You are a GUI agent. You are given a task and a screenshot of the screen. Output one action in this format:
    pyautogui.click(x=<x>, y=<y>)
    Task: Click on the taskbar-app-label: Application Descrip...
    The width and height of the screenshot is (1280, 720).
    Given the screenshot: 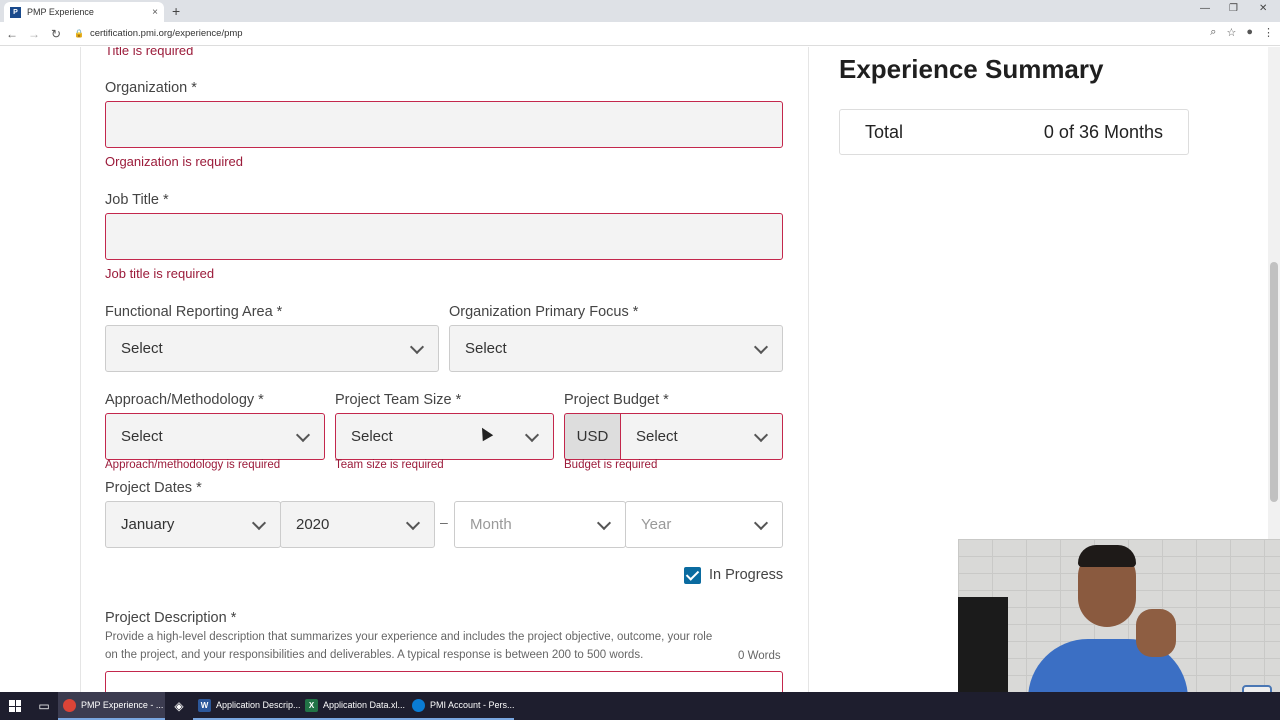 What is the action you would take?
    pyautogui.click(x=258, y=705)
    